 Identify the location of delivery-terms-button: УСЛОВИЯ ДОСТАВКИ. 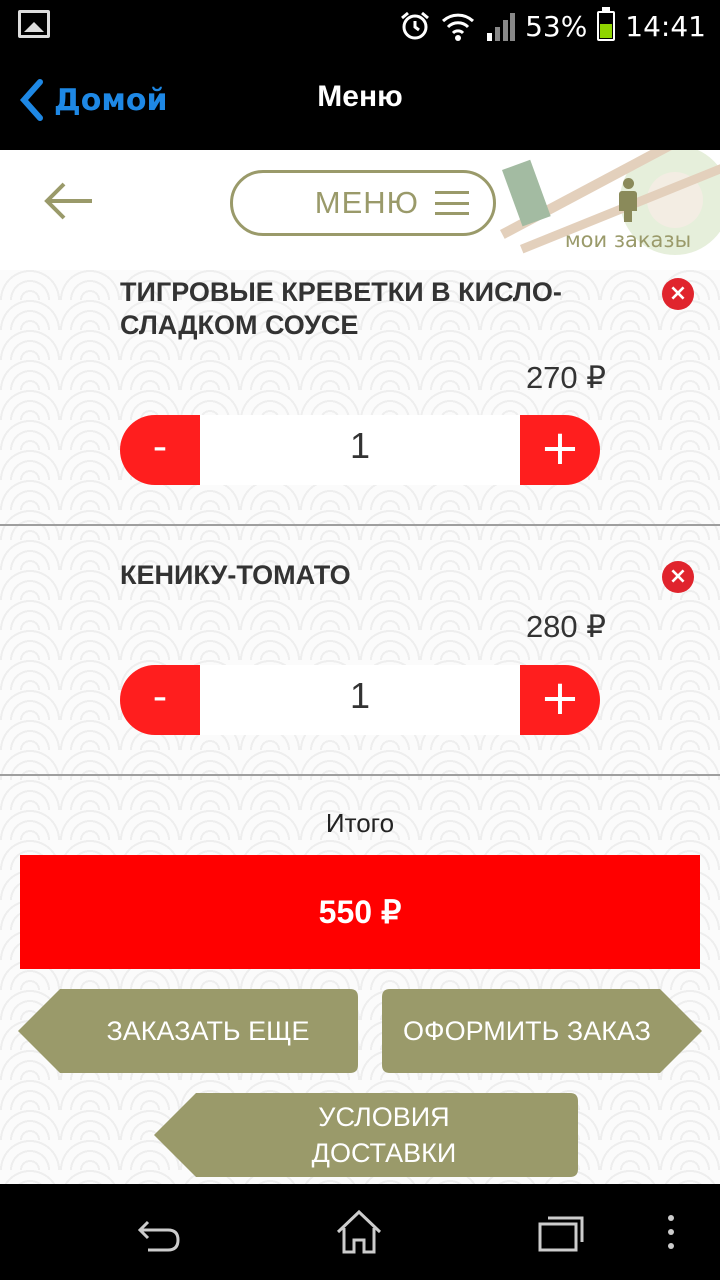
(366, 1135).